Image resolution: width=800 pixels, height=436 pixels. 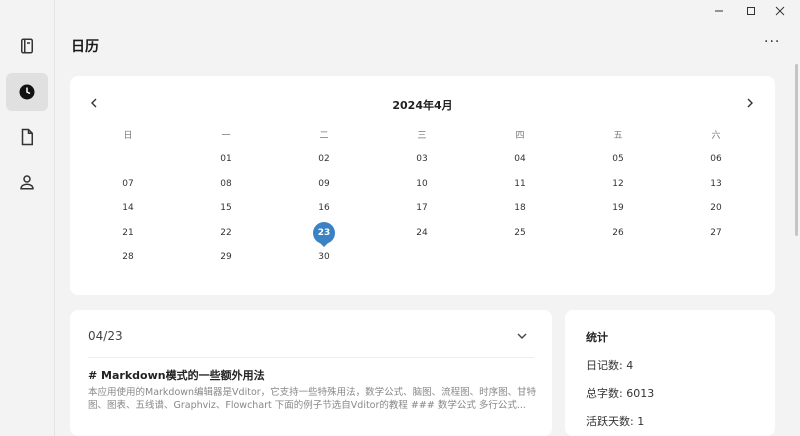 I want to click on entry-date: 04/23, so click(x=105, y=336).